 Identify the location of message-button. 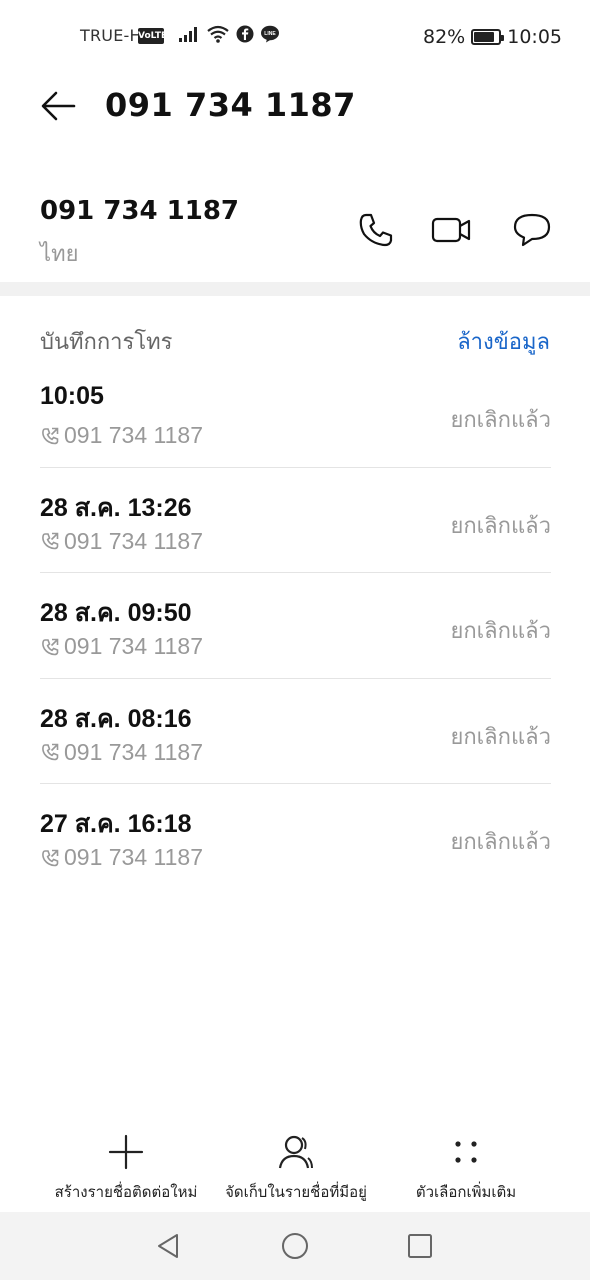
(532, 230).